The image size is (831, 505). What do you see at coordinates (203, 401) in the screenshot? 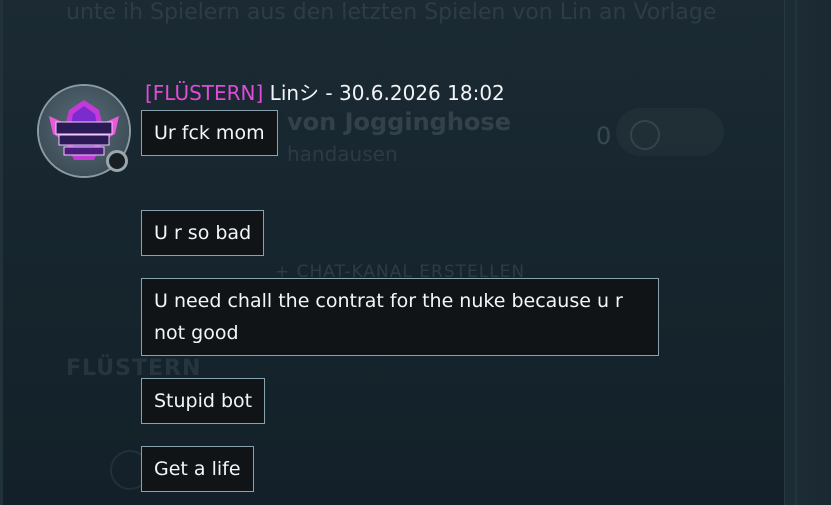
I see `message-bubble: Stupid bot` at bounding box center [203, 401].